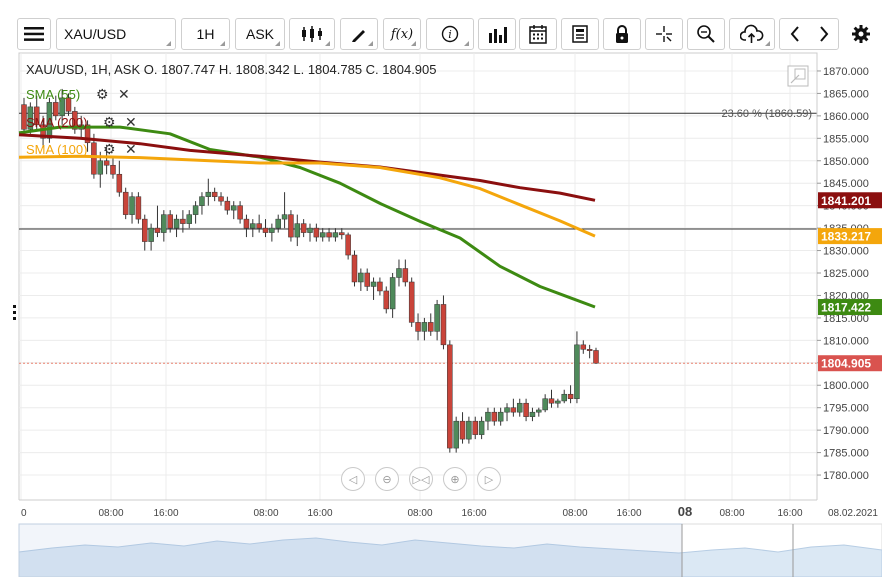 The image size is (882, 577). I want to click on price-tick-label: 1860.000, so click(846, 117).